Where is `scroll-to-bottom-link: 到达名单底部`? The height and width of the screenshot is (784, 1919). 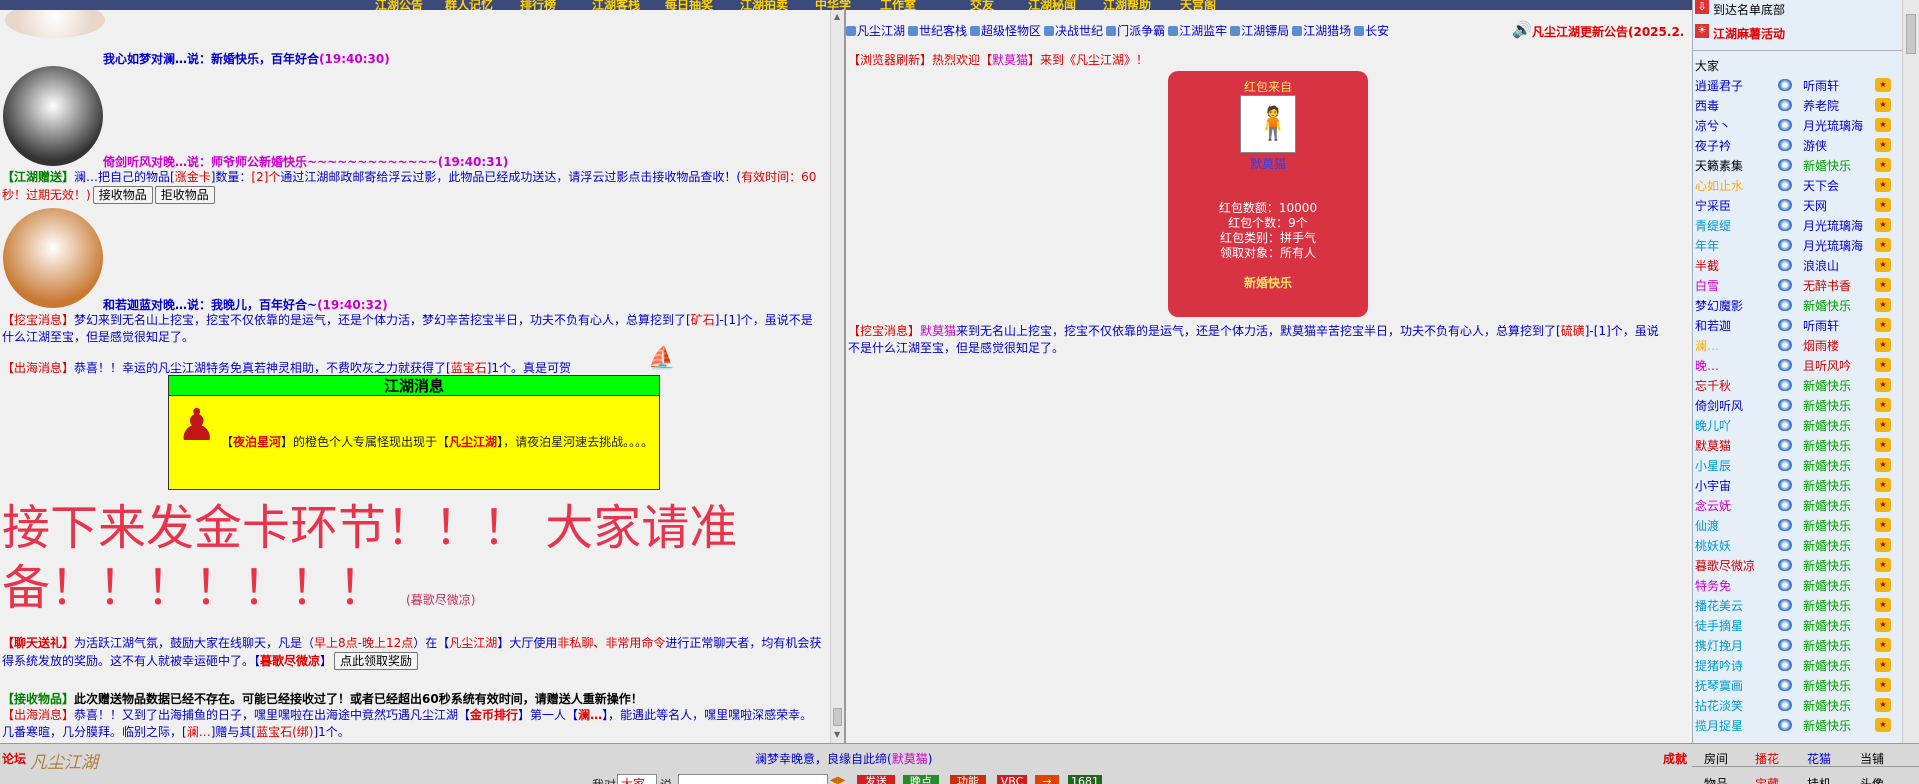
scroll-to-bottom-link: 到达名单底部 is located at coordinates (1749, 9).